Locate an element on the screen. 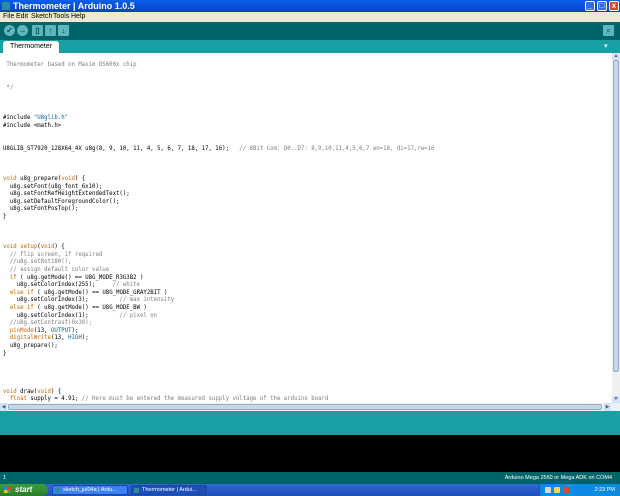 Image resolution: width=620 pixels, height=496 pixels. horizontal-scrollbar: ◀ ▶ is located at coordinates (306, 407).